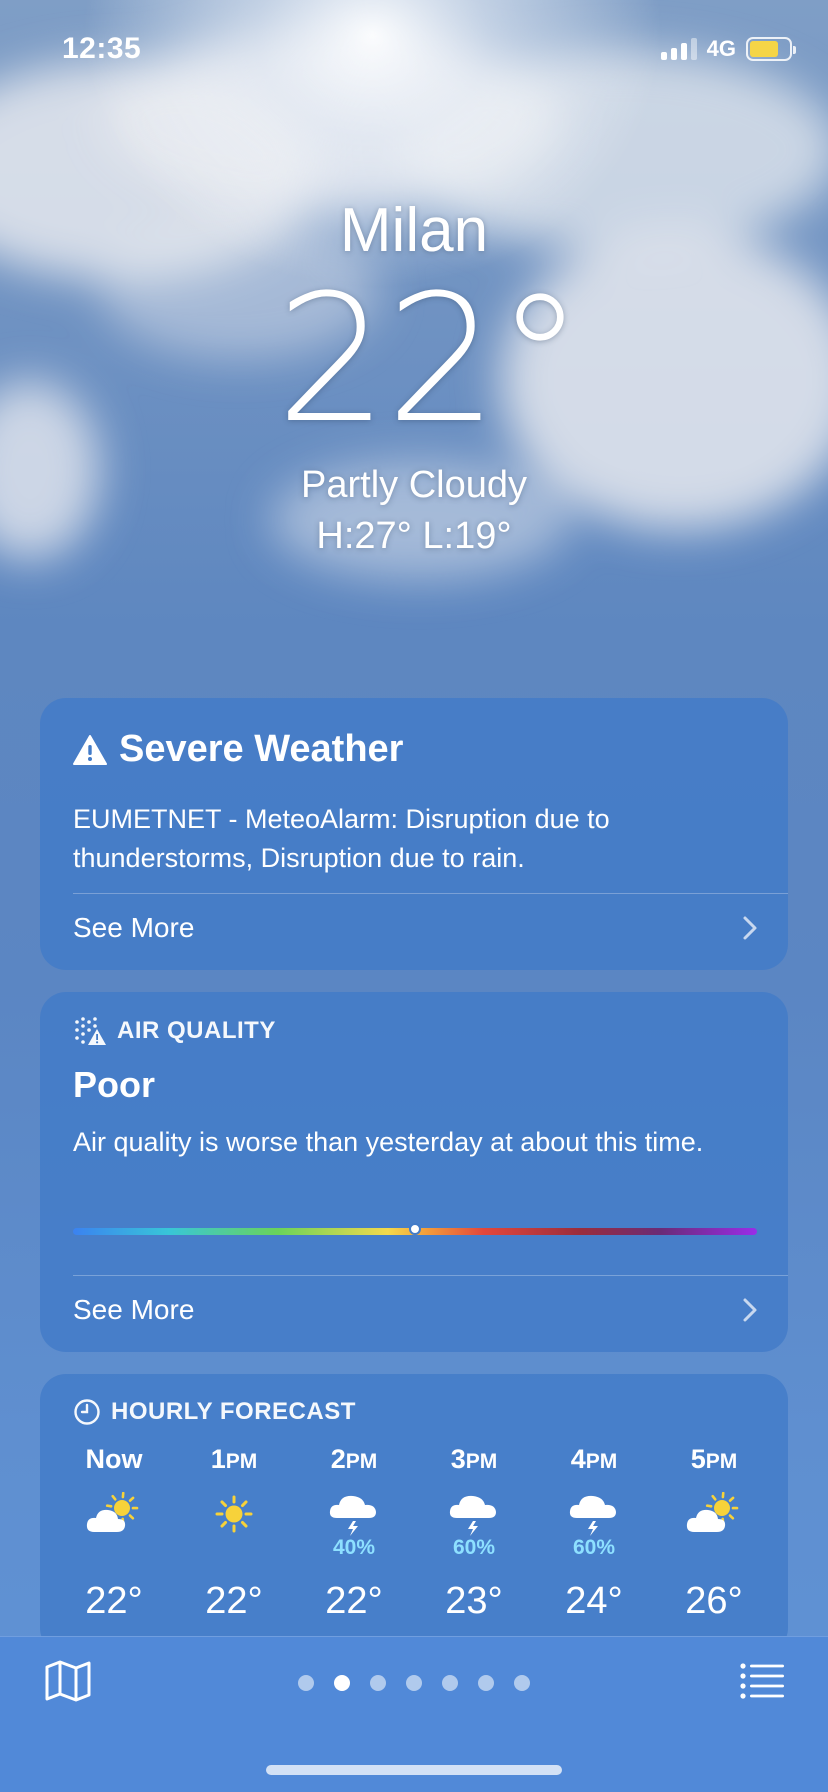 This screenshot has height=1792, width=828. Describe the element at coordinates (762, 1681) in the screenshot. I see `list-icon` at that location.